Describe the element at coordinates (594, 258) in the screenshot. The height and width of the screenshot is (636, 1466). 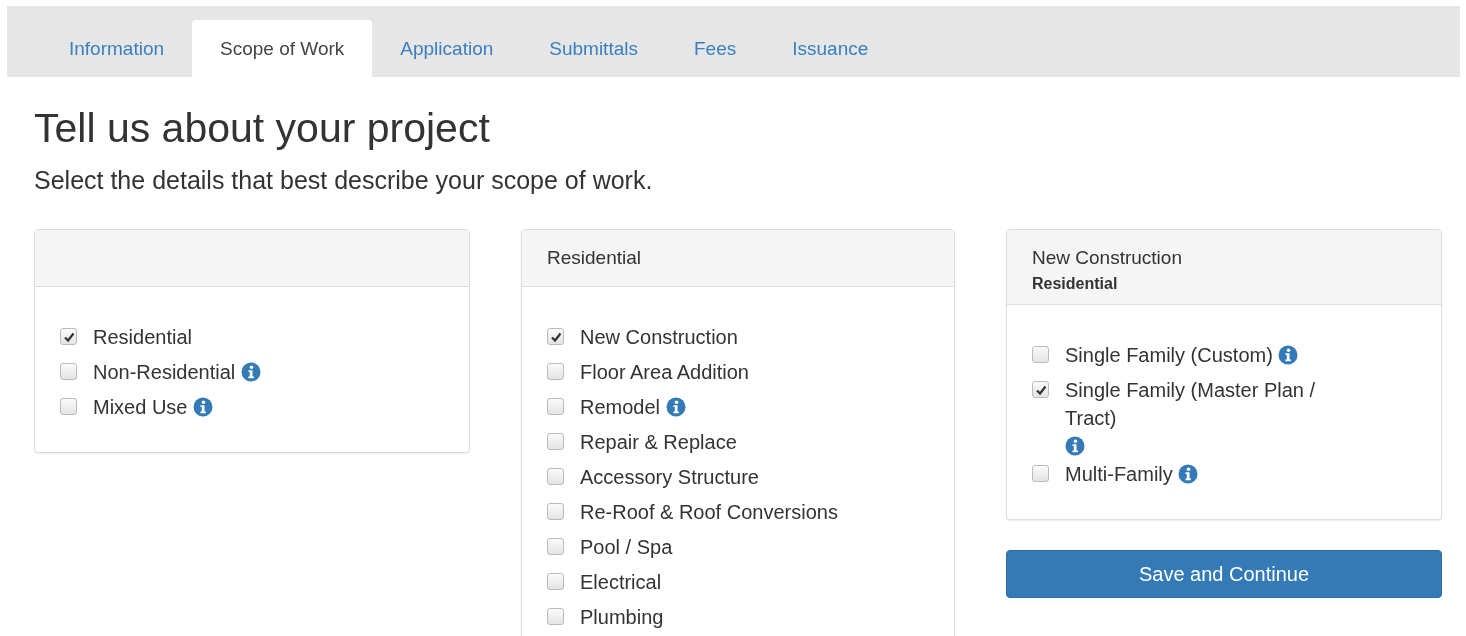
I see `panel-title: Residential` at that location.